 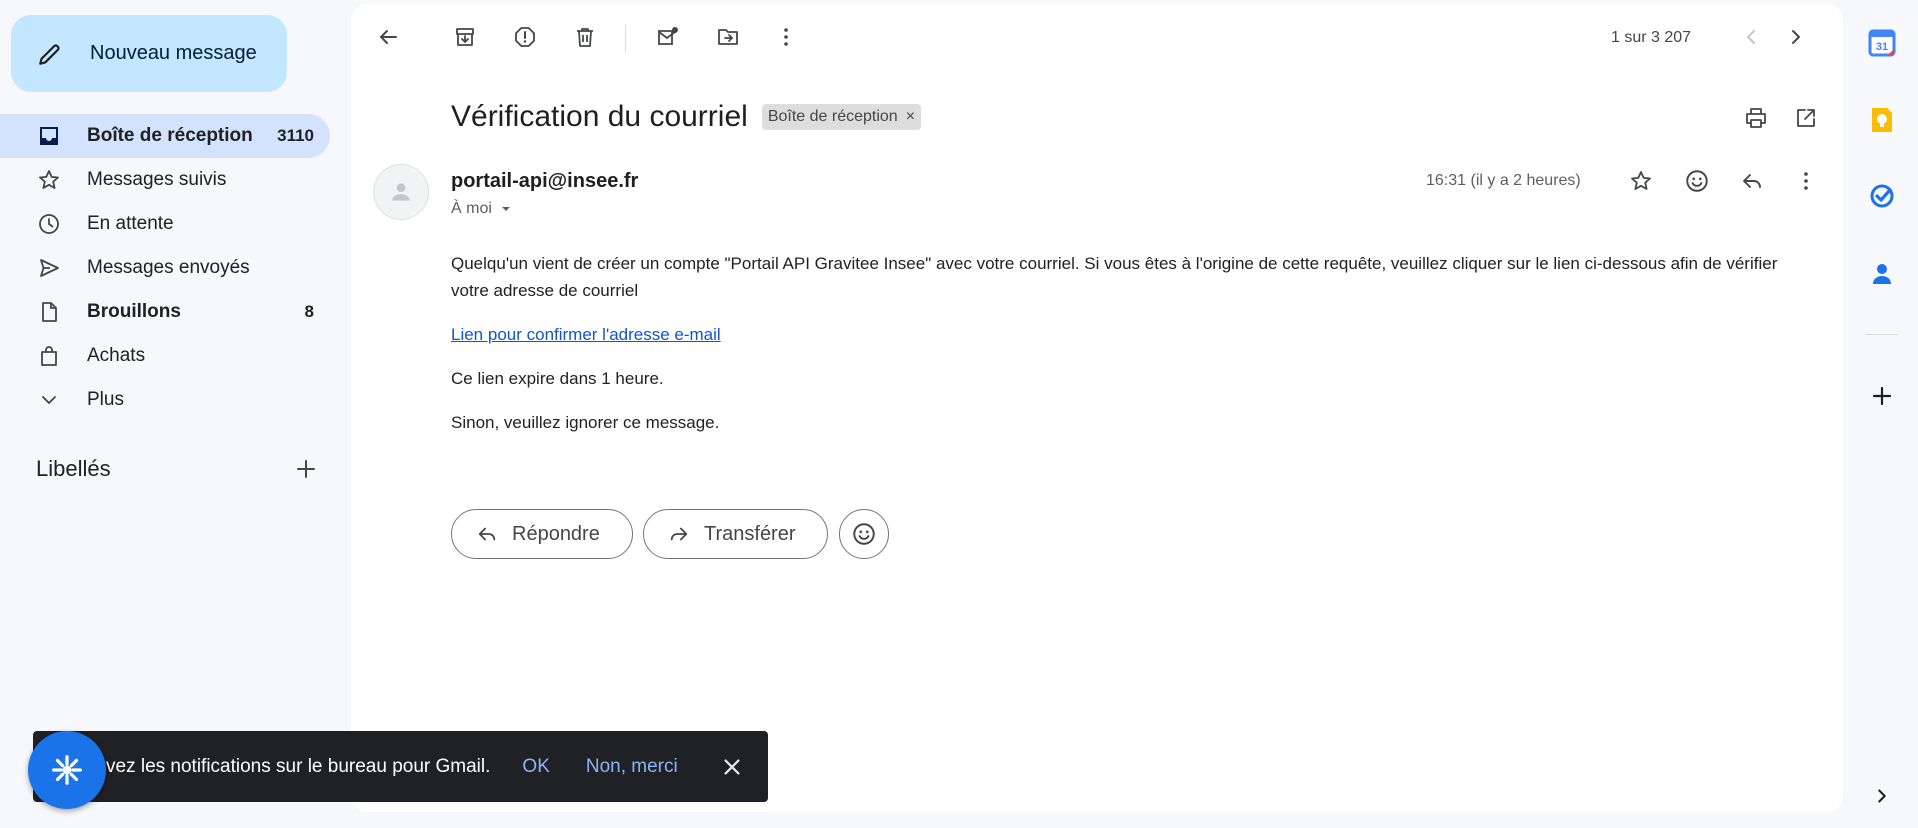 I want to click on sidebar-item-label: Boîte de réception, so click(x=170, y=135).